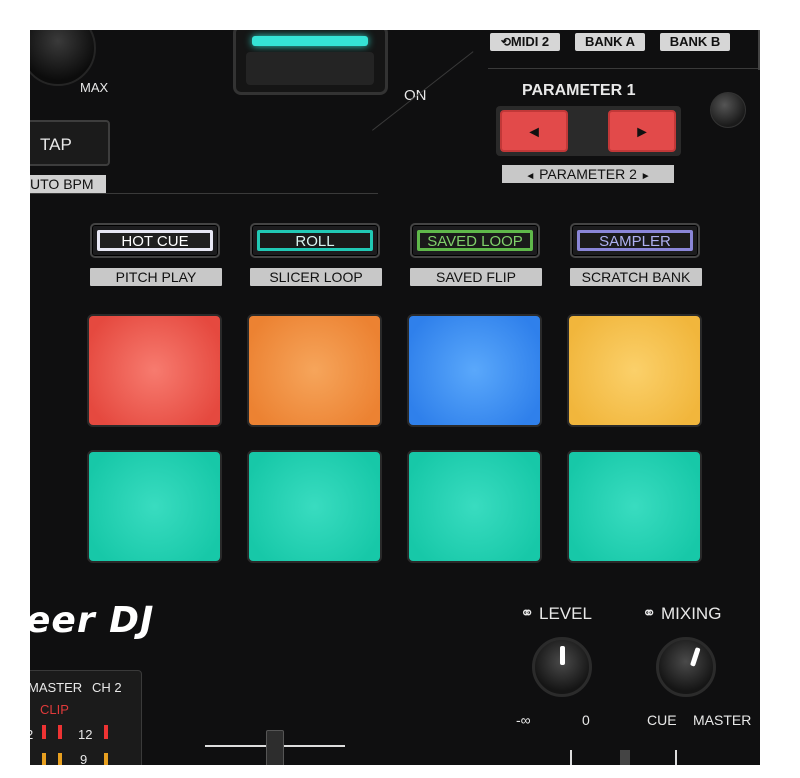  I want to click on bank-b-button: BANK B, so click(695, 42).